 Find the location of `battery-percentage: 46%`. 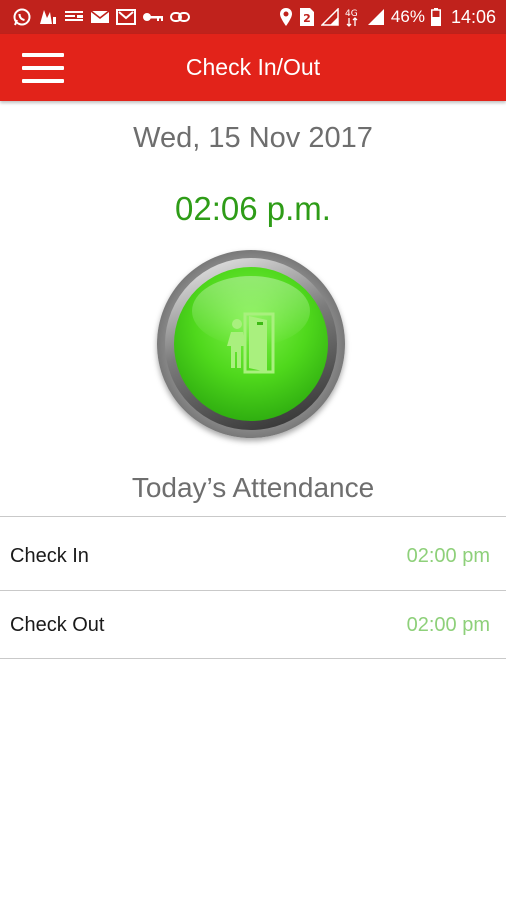

battery-percentage: 46% is located at coordinates (407, 16).